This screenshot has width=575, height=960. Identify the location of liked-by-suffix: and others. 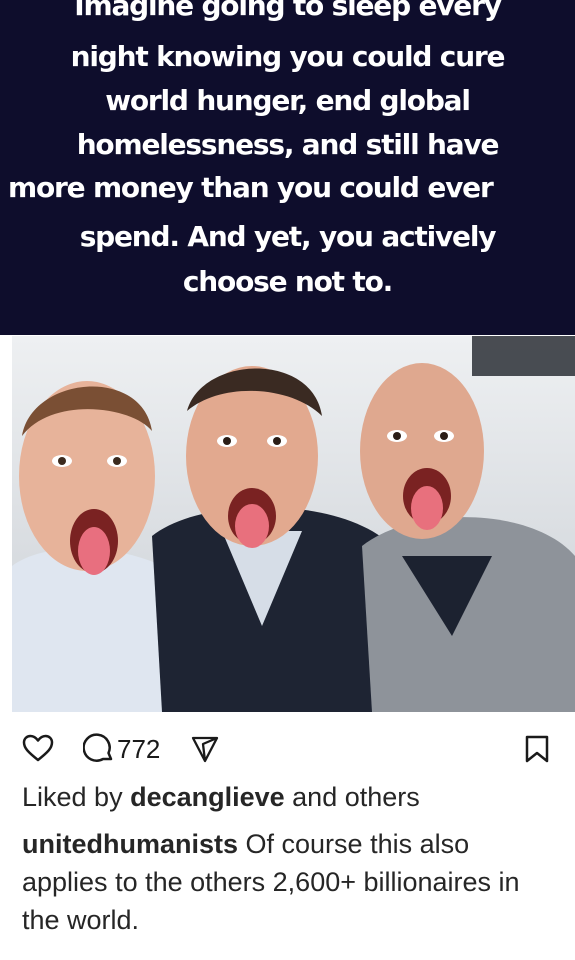
(352, 797).